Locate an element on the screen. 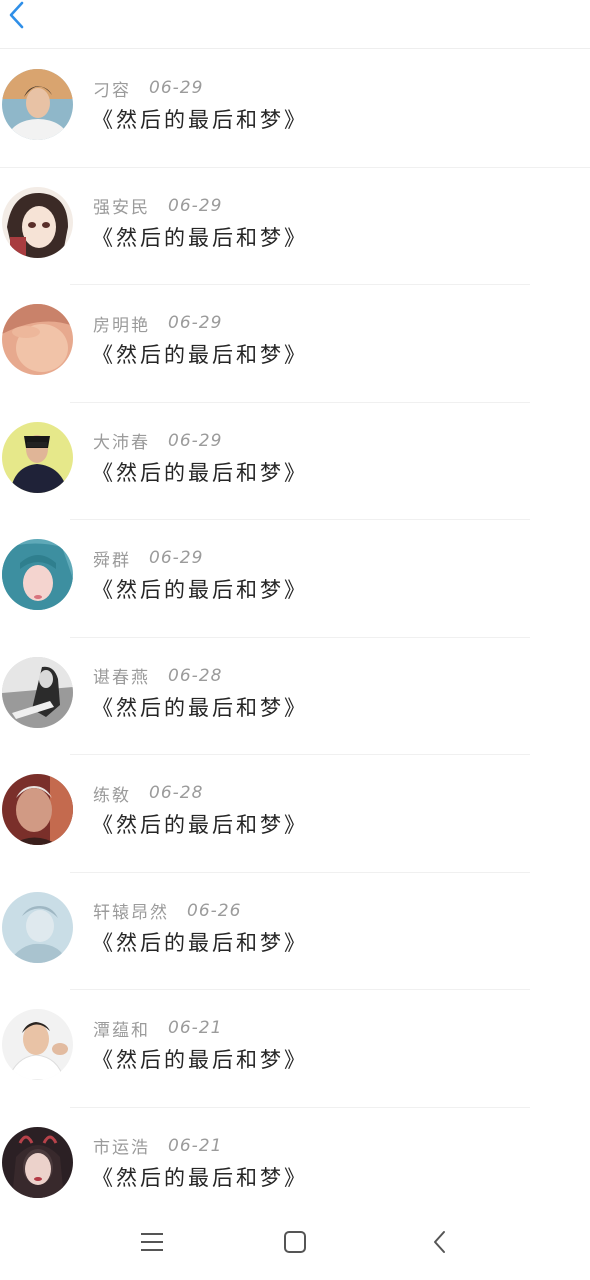  home-icon is located at coordinates (295, 1242).